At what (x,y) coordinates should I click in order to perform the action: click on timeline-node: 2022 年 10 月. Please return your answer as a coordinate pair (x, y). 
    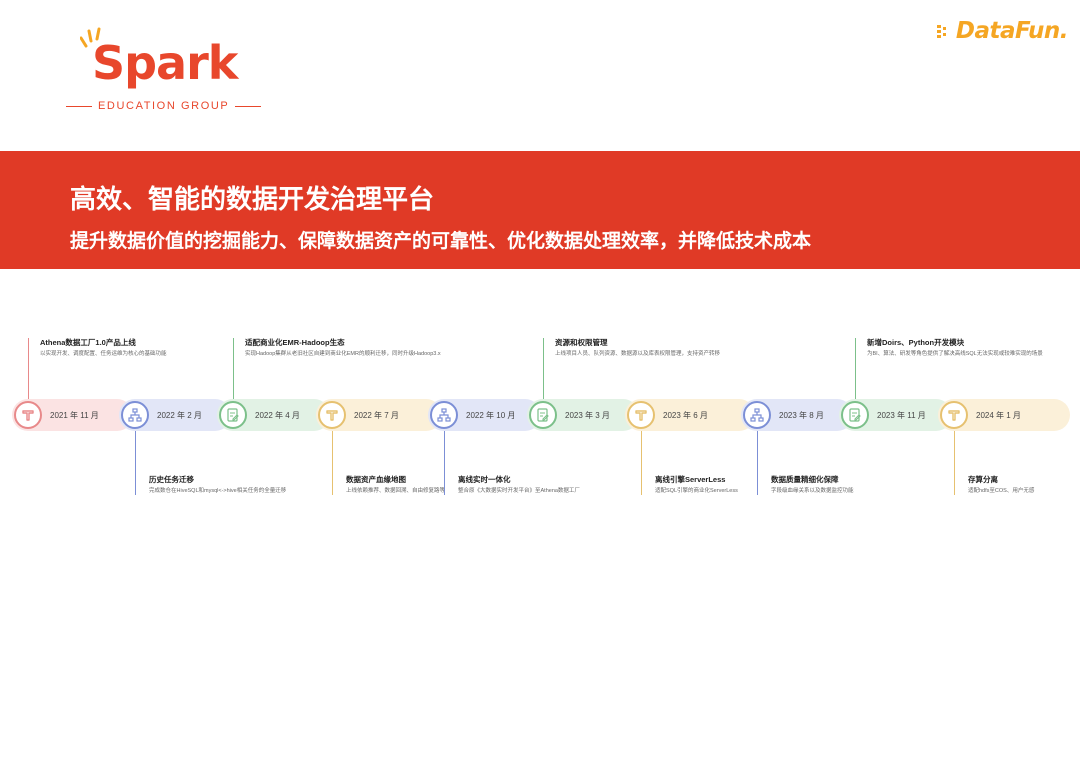
    Looking at the image, I should click on (471, 415).